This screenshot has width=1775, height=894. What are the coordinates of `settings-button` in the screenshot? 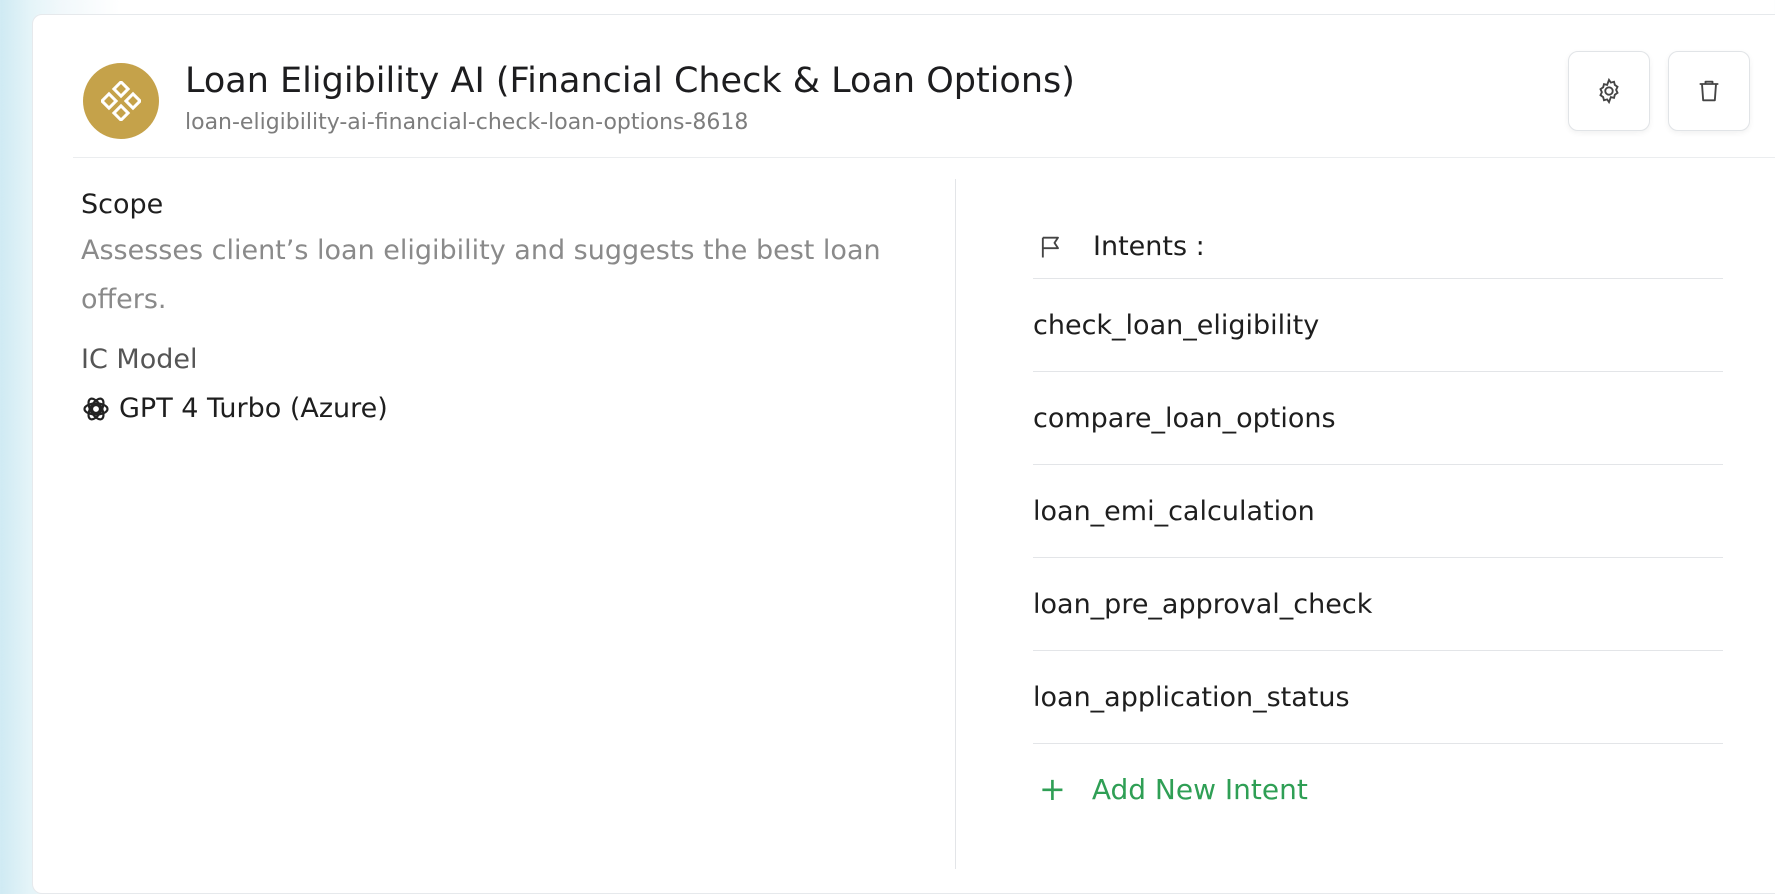 It's located at (1609, 91).